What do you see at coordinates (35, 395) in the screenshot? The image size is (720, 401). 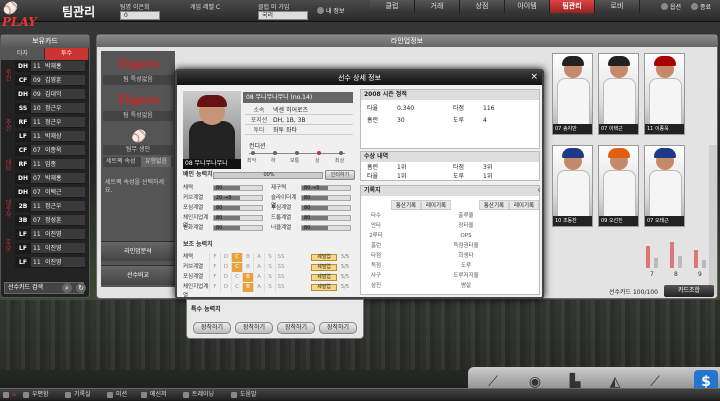 I see `bottom-item-mailbox: 우편함` at bounding box center [35, 395].